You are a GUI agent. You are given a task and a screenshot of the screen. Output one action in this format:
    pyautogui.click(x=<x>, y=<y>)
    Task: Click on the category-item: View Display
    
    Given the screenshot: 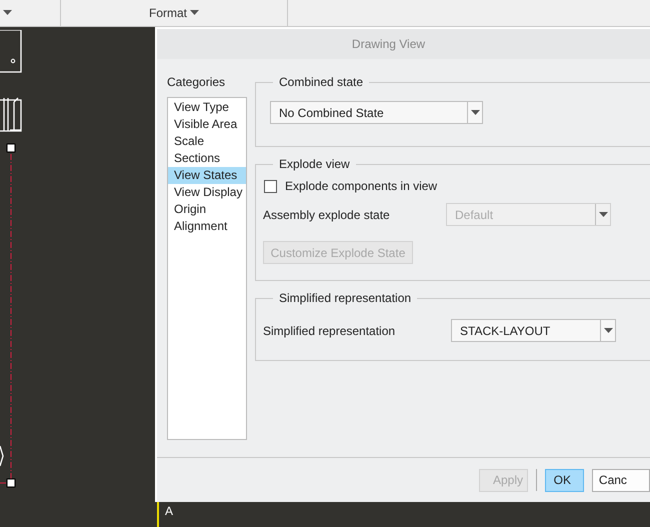 What is the action you would take?
    pyautogui.click(x=207, y=192)
    